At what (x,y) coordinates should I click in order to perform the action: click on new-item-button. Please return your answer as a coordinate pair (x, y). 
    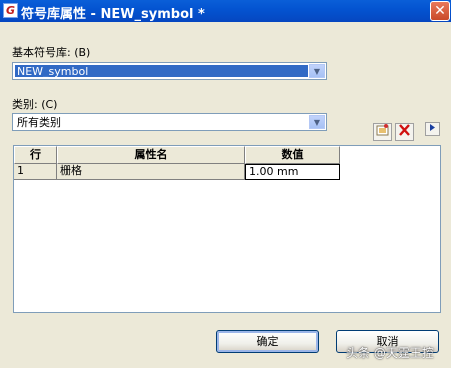
    Looking at the image, I should click on (382, 132).